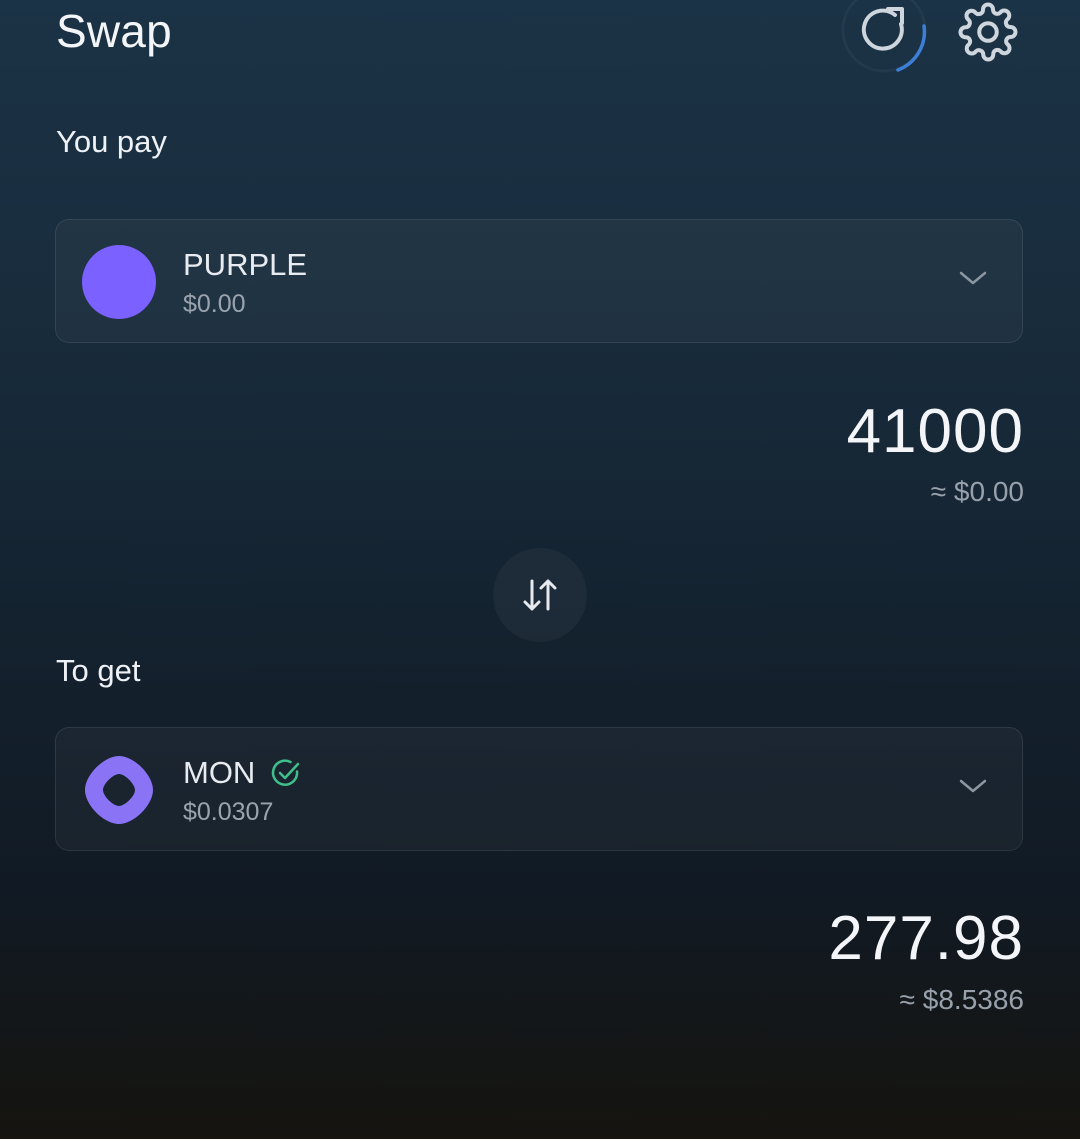 The height and width of the screenshot is (1139, 1080). What do you see at coordinates (539, 281) in the screenshot?
I see `pay-token-selector: PURPLE $0.00` at bounding box center [539, 281].